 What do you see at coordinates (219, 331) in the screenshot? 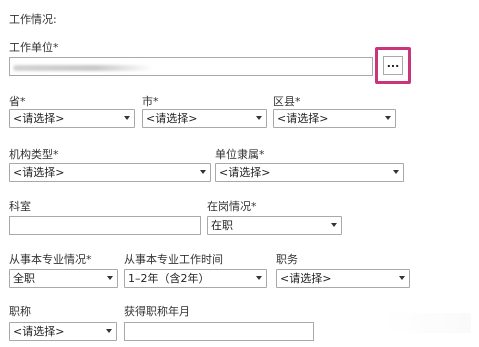
I see `title-date-input` at bounding box center [219, 331].